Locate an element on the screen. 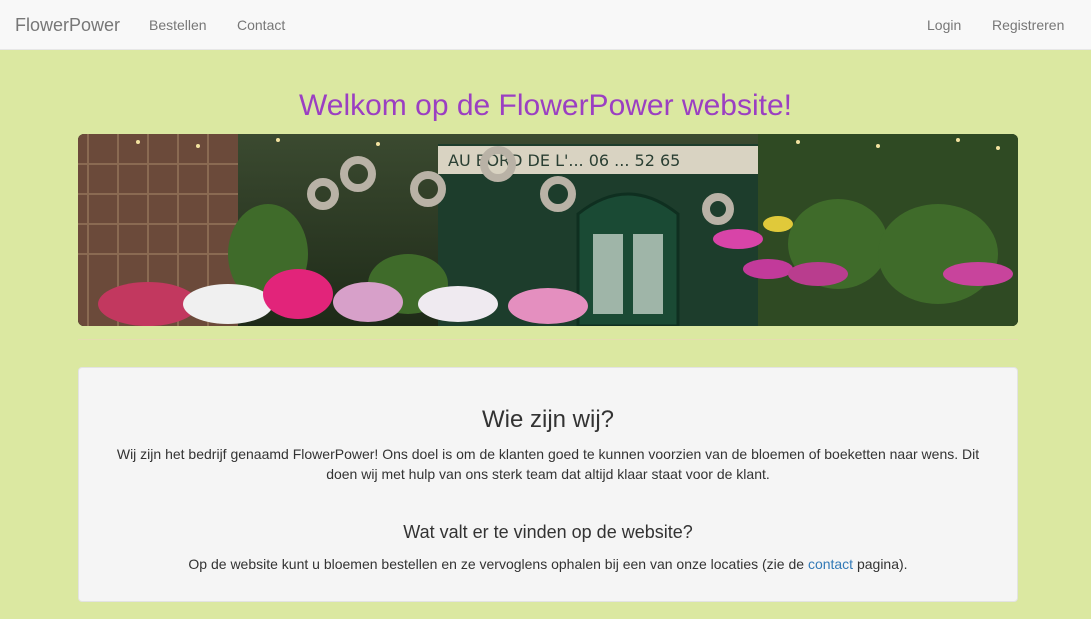 The width and height of the screenshot is (1091, 619). nav-register-link: Registreren is located at coordinates (1028, 25).